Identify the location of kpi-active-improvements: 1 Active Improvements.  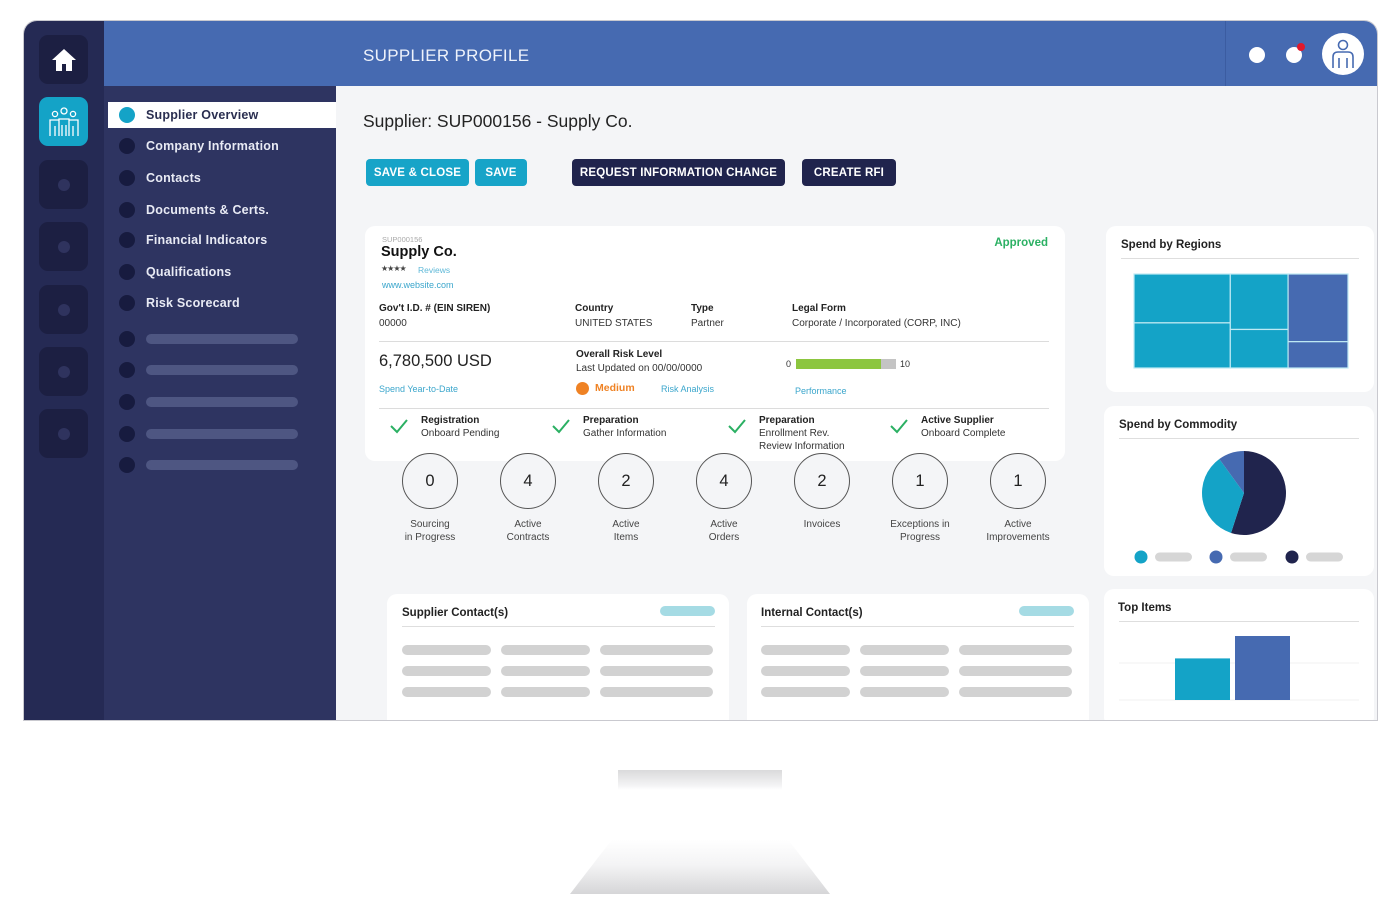
(1018, 498).